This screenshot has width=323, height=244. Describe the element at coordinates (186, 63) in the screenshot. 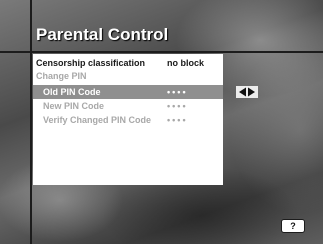

I see `censorship-value: no block` at that location.